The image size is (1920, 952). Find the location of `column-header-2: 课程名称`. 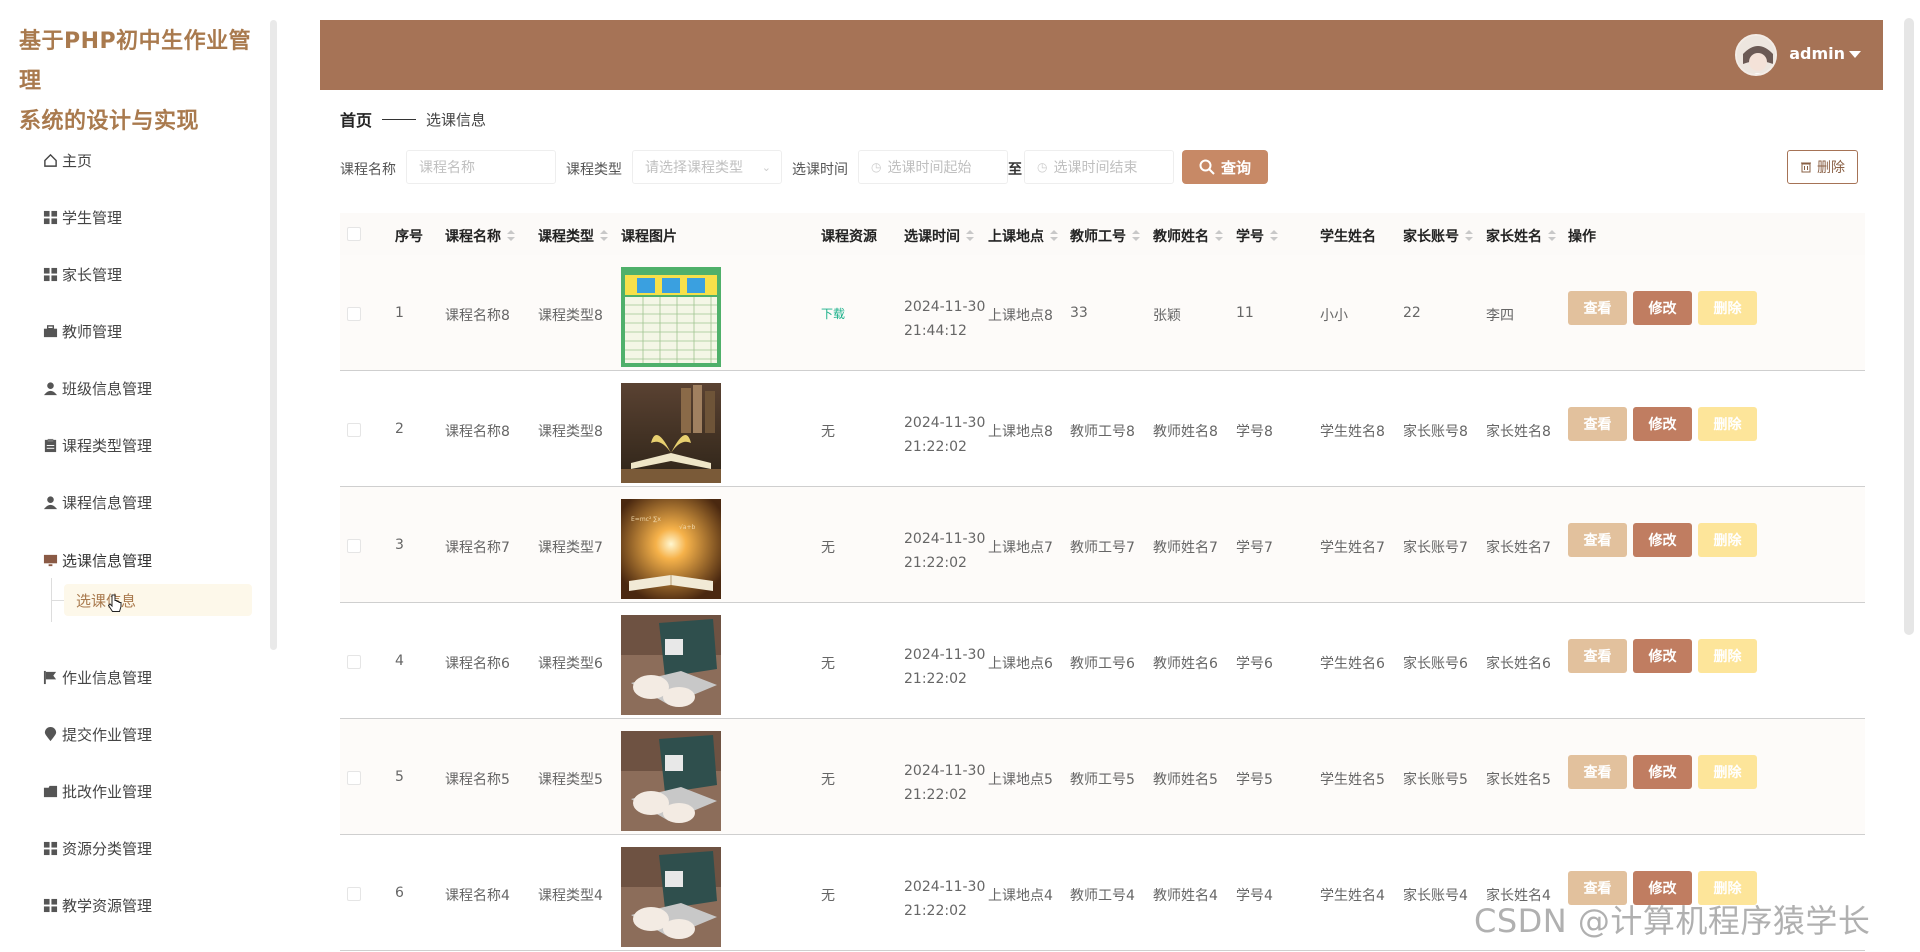

column-header-2: 课程名称 is located at coordinates (480, 236).